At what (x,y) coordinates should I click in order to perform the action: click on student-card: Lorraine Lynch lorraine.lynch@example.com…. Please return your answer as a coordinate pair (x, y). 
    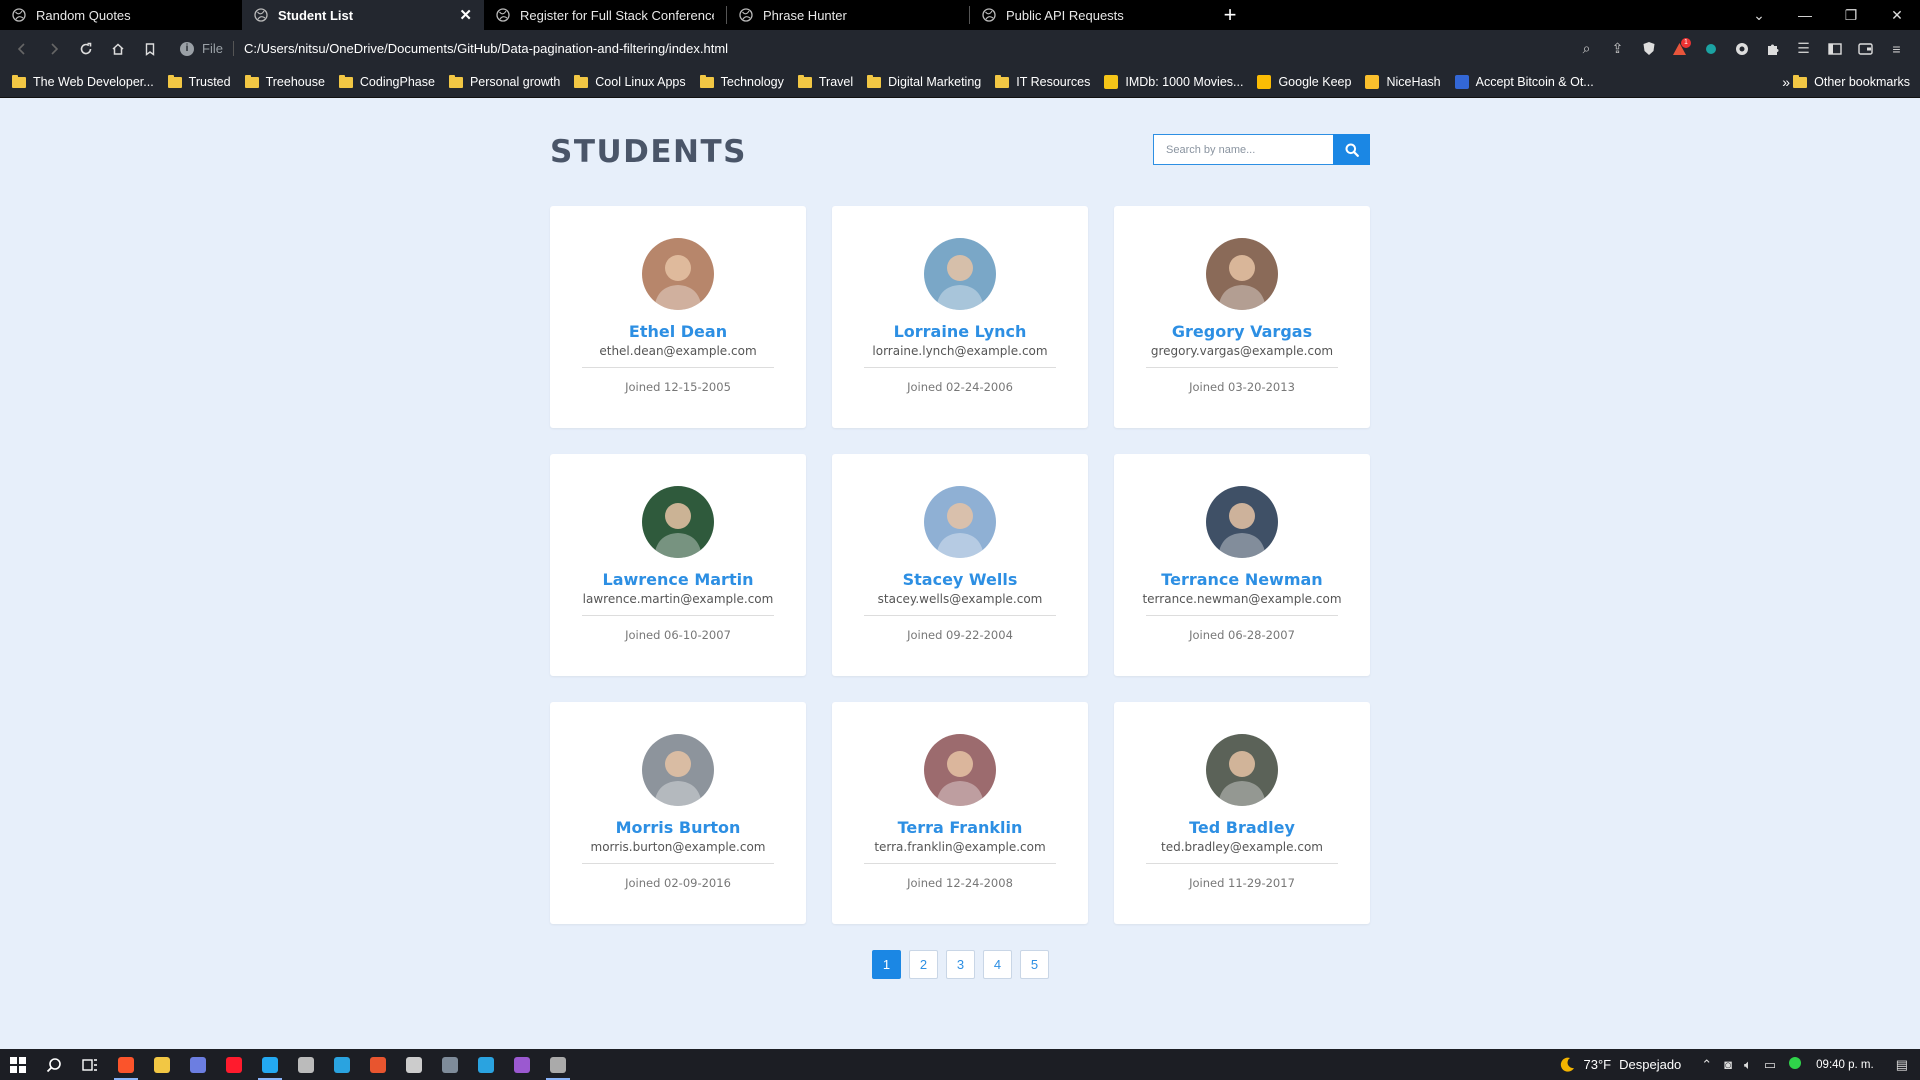
    Looking at the image, I should click on (960, 317).